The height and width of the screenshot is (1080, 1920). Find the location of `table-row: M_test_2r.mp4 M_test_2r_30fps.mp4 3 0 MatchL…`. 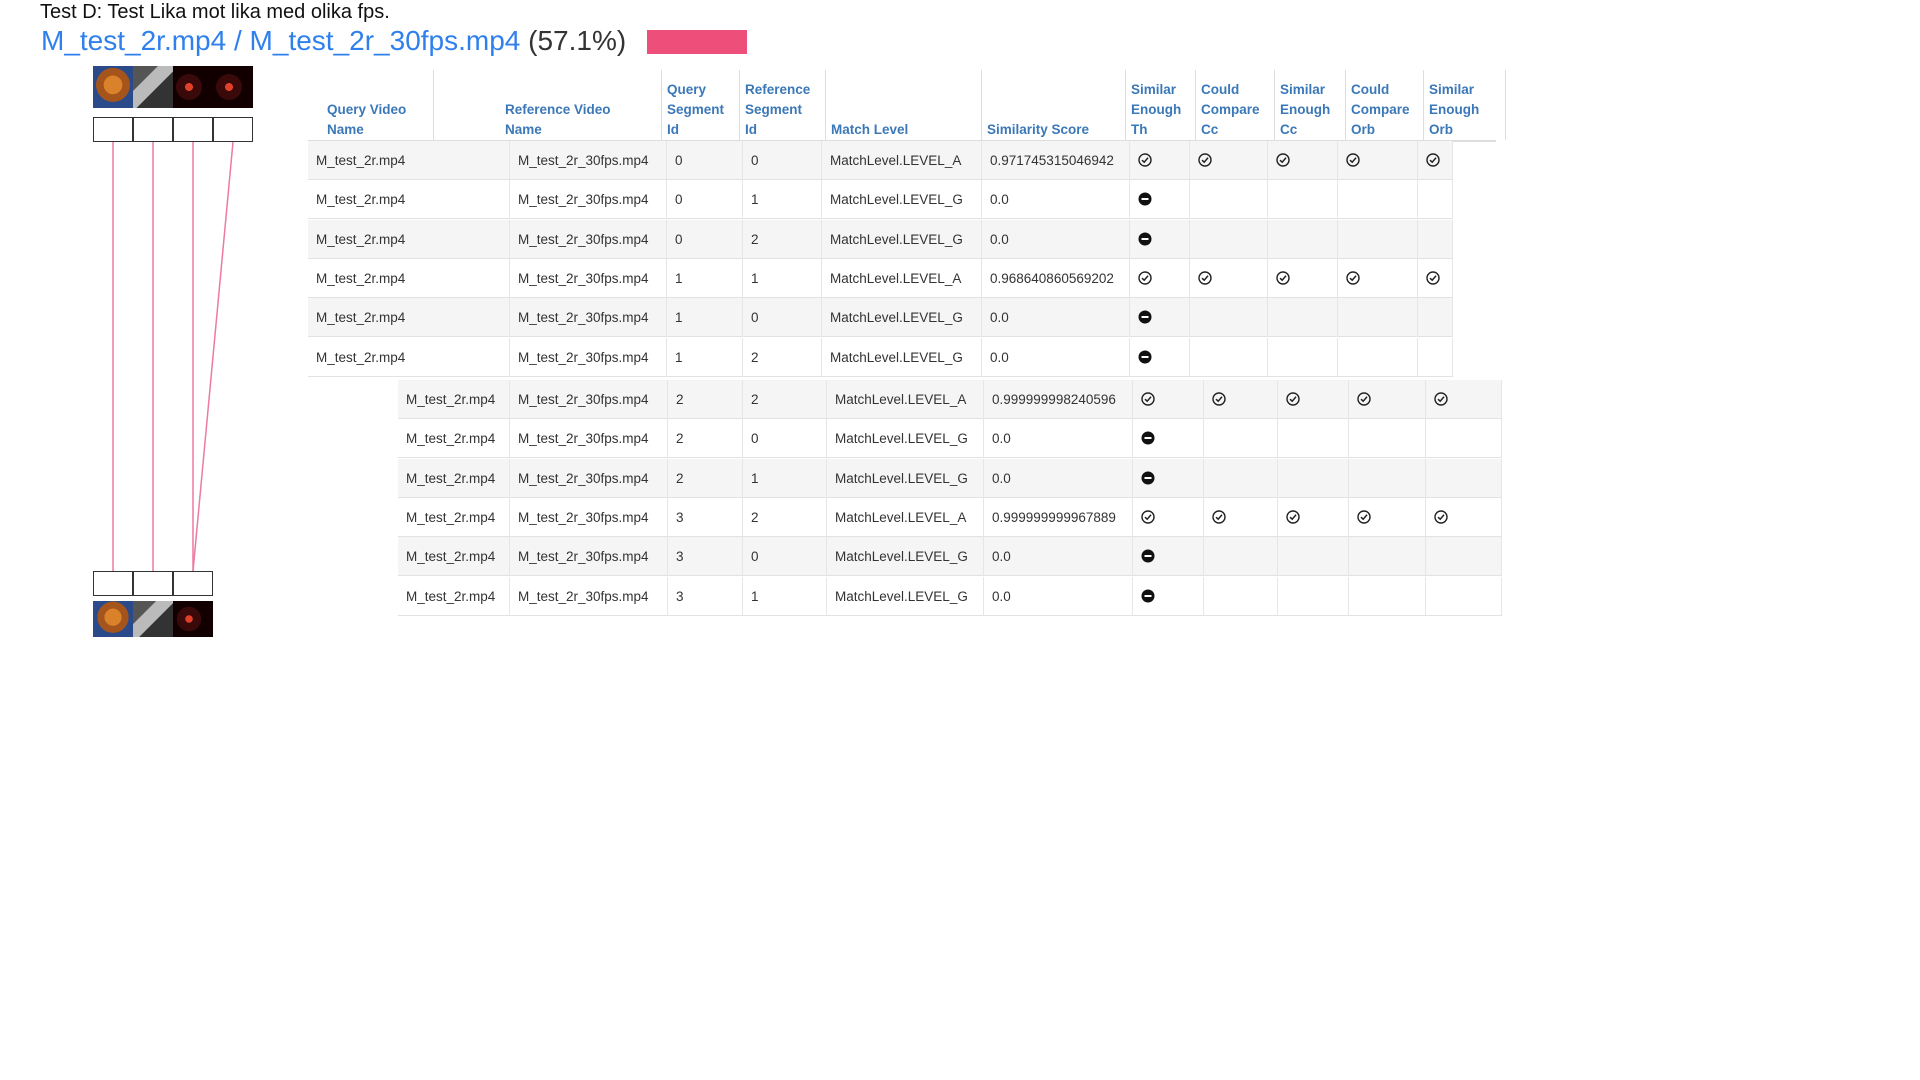

table-row: M_test_2r.mp4 M_test_2r_30fps.mp4 3 0 MatchL… is located at coordinates (950, 557).